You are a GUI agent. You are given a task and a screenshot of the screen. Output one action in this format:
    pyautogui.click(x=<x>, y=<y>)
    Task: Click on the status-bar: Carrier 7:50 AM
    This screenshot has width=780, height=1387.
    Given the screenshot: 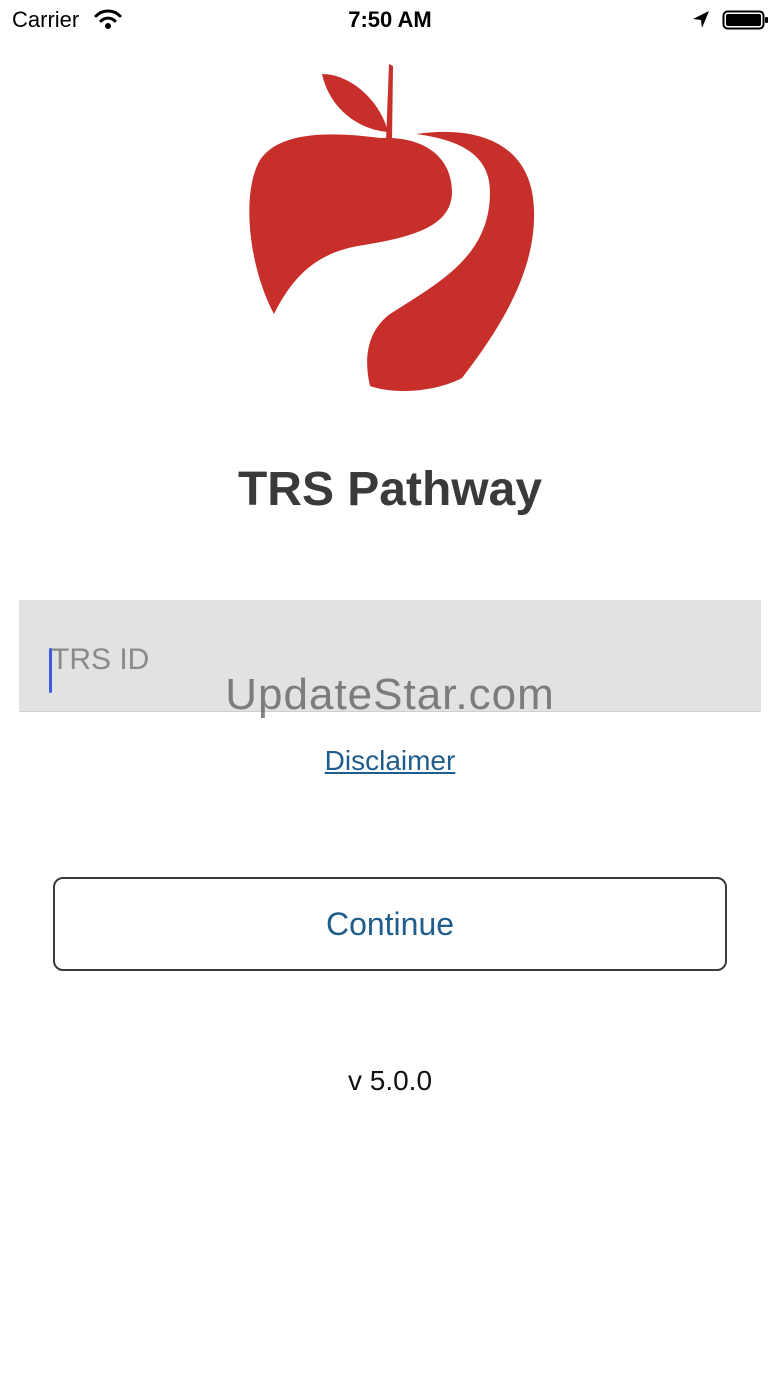 What is the action you would take?
    pyautogui.click(x=390, y=20)
    